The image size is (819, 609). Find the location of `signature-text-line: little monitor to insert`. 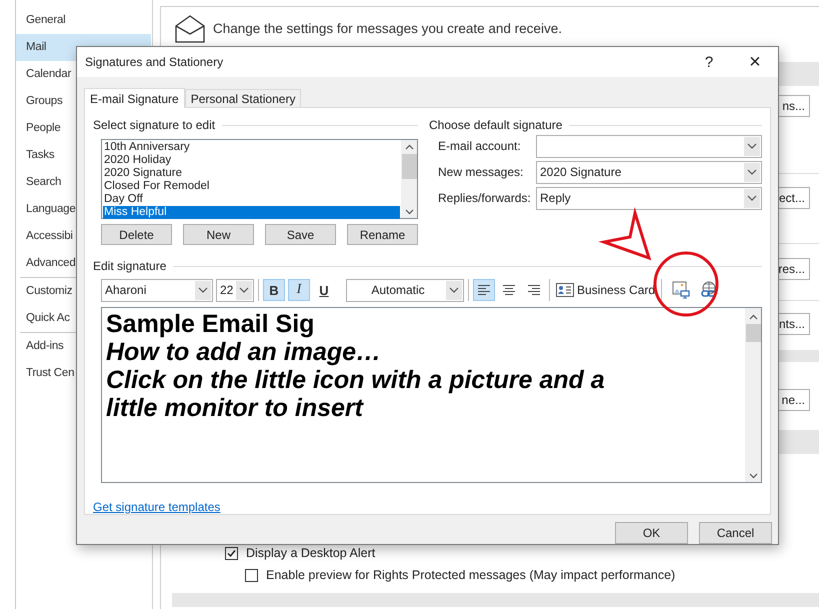

signature-text-line: little monitor to insert is located at coordinates (235, 408).